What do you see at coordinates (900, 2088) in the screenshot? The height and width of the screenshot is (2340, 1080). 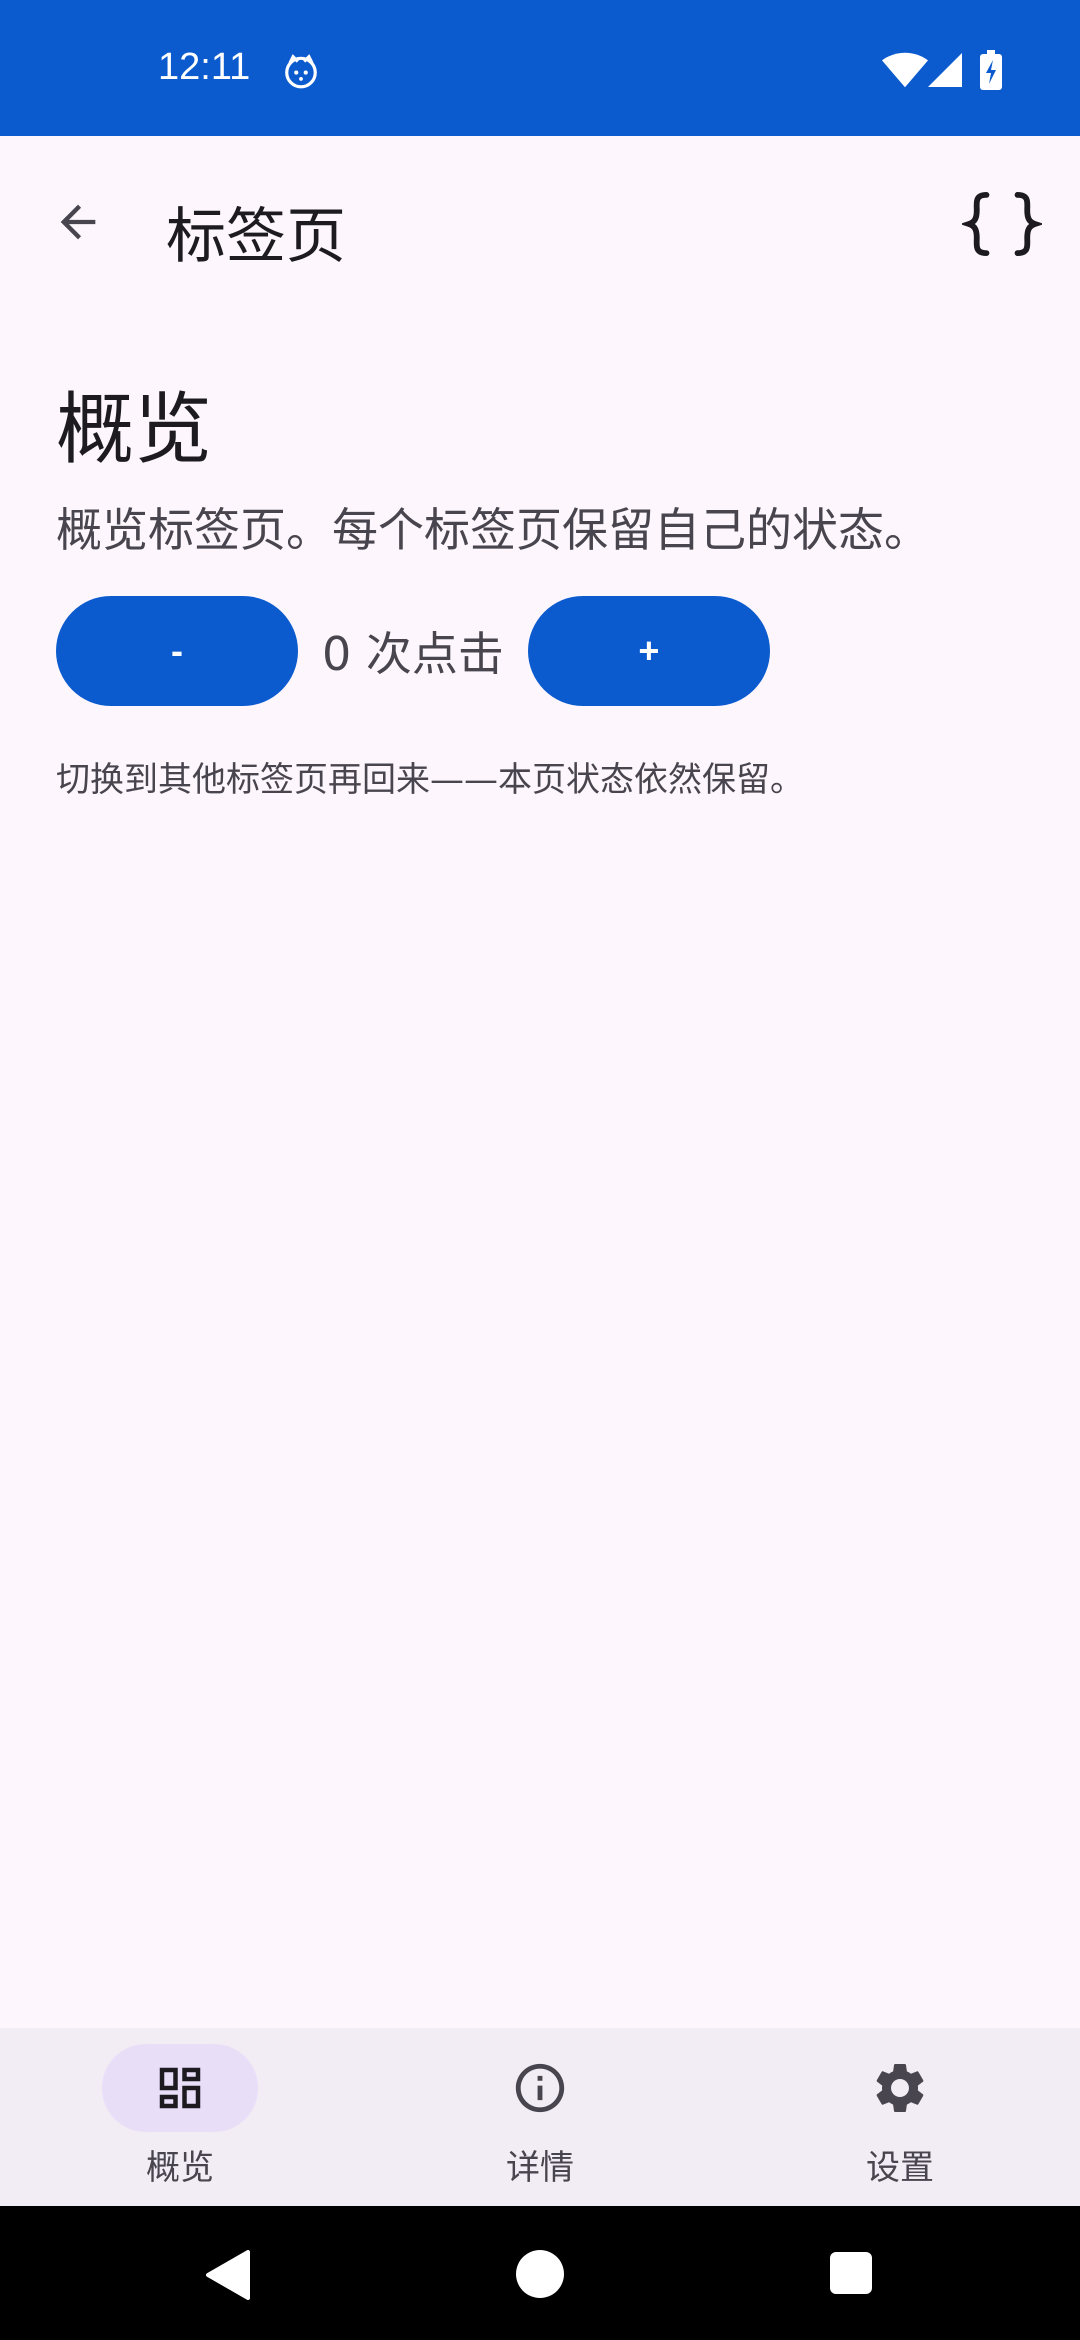 I see `settings-gear-icon` at bounding box center [900, 2088].